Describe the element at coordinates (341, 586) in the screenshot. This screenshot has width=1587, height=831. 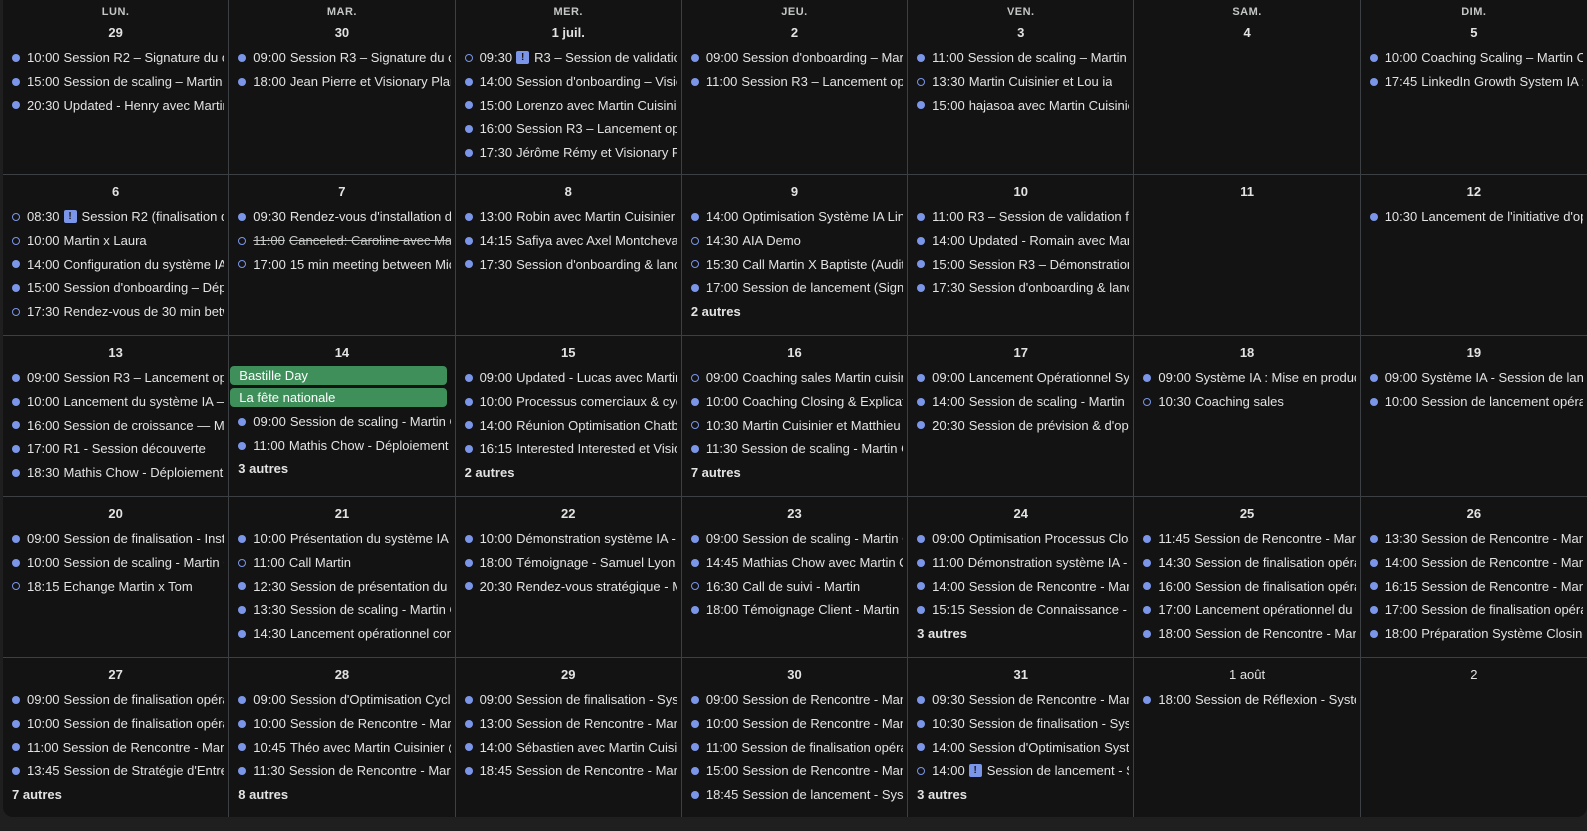
I see `calendar-event: 12:30Session de présentation du système` at that location.